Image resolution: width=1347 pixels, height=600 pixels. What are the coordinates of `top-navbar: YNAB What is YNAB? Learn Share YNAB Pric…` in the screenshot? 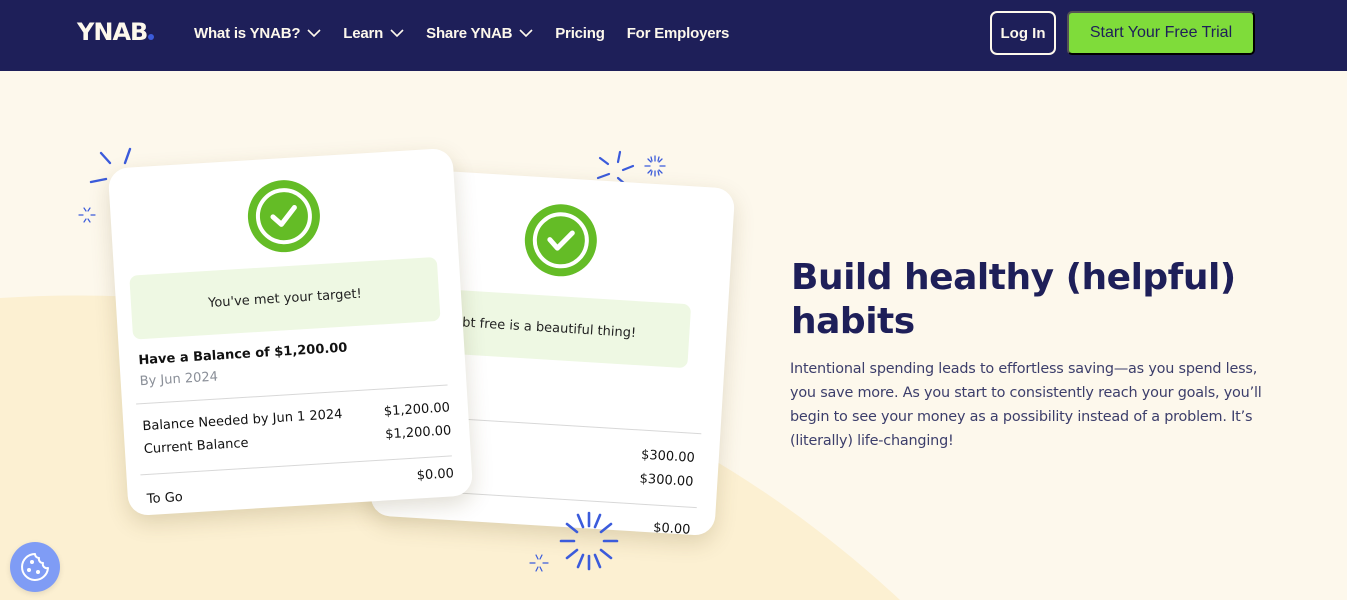 It's located at (673, 35).